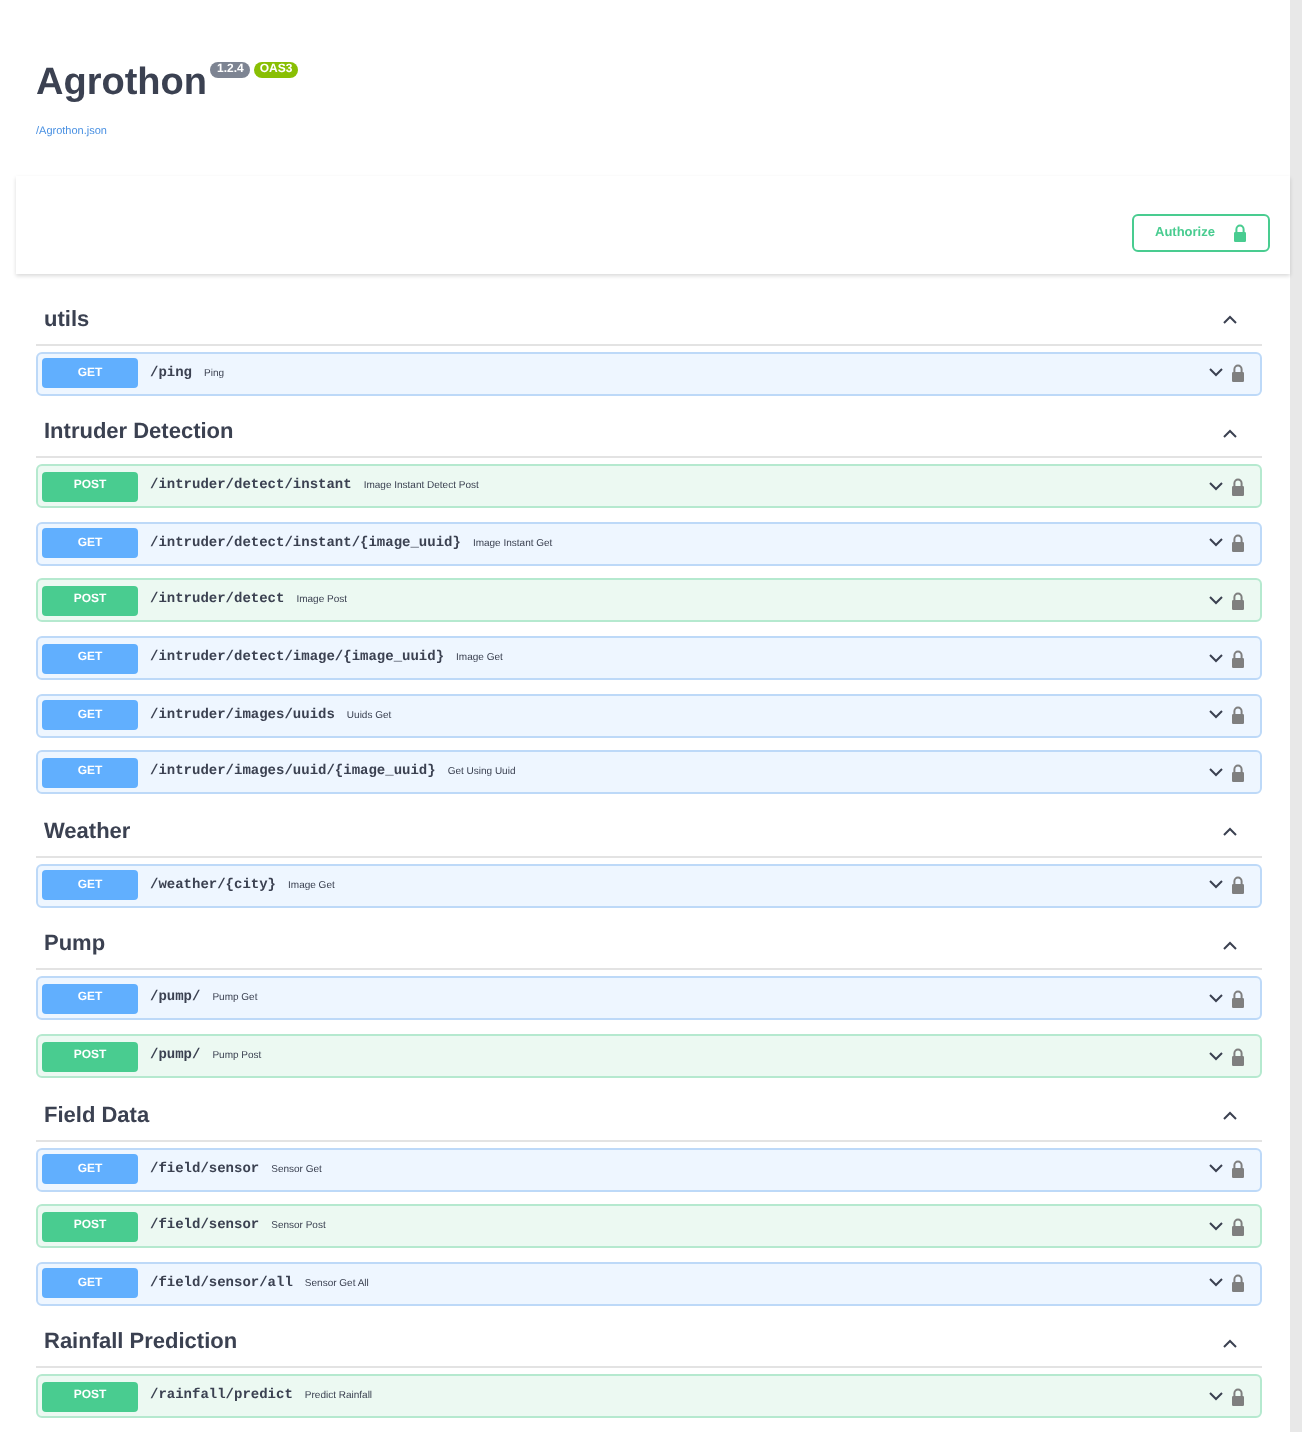 Image resolution: width=1302 pixels, height=1432 pixels. I want to click on section-title: Pump, so click(75, 944).